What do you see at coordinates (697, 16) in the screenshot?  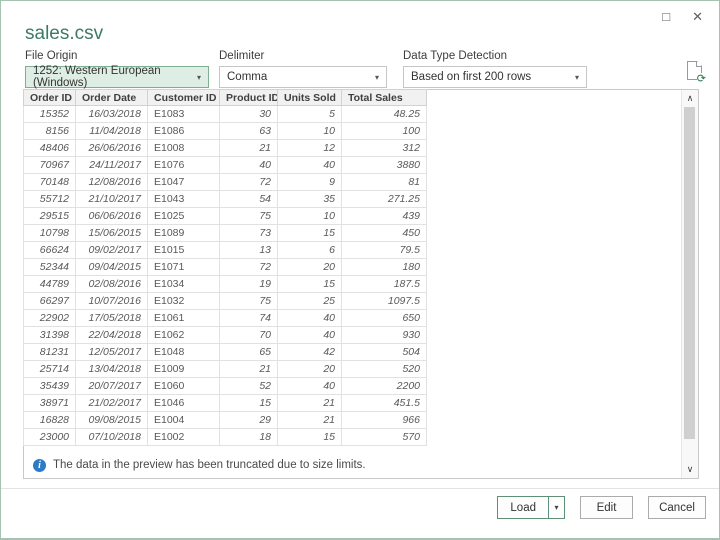 I see `close-icon: ✕` at bounding box center [697, 16].